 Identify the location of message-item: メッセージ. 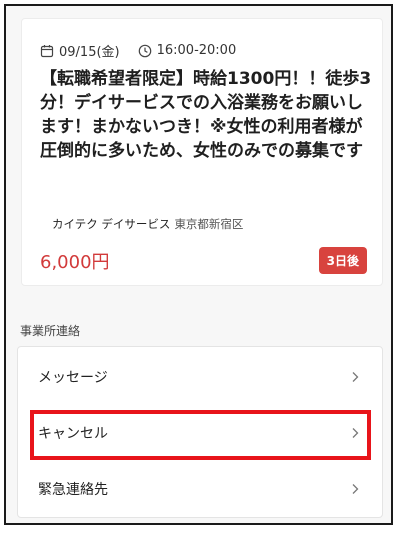
(200, 376).